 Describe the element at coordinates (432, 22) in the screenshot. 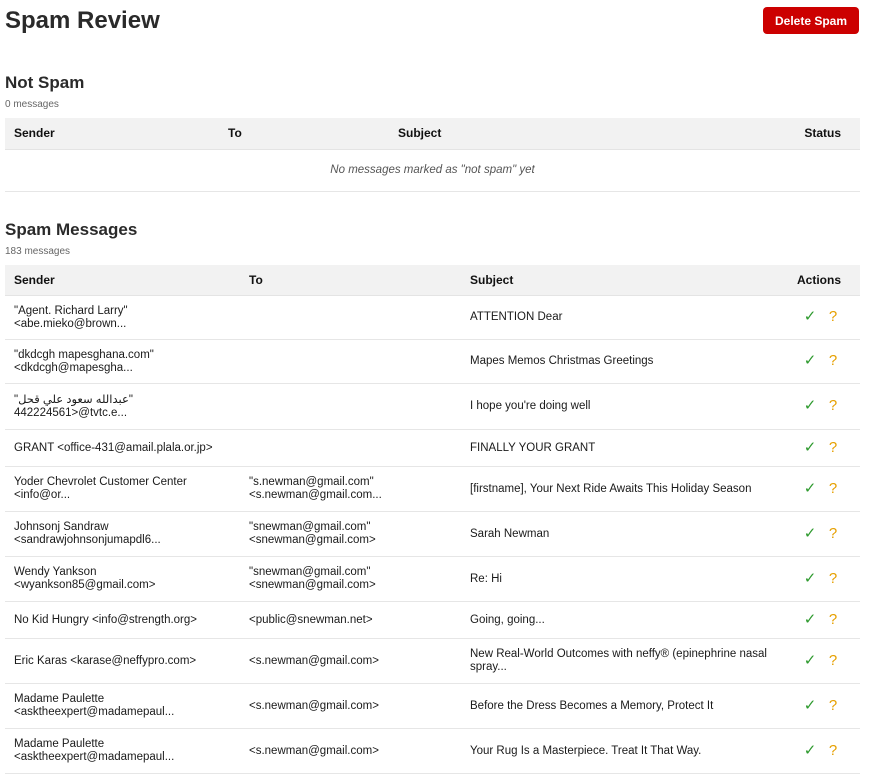

I see `page-header: Spam Review Delete Spam` at that location.